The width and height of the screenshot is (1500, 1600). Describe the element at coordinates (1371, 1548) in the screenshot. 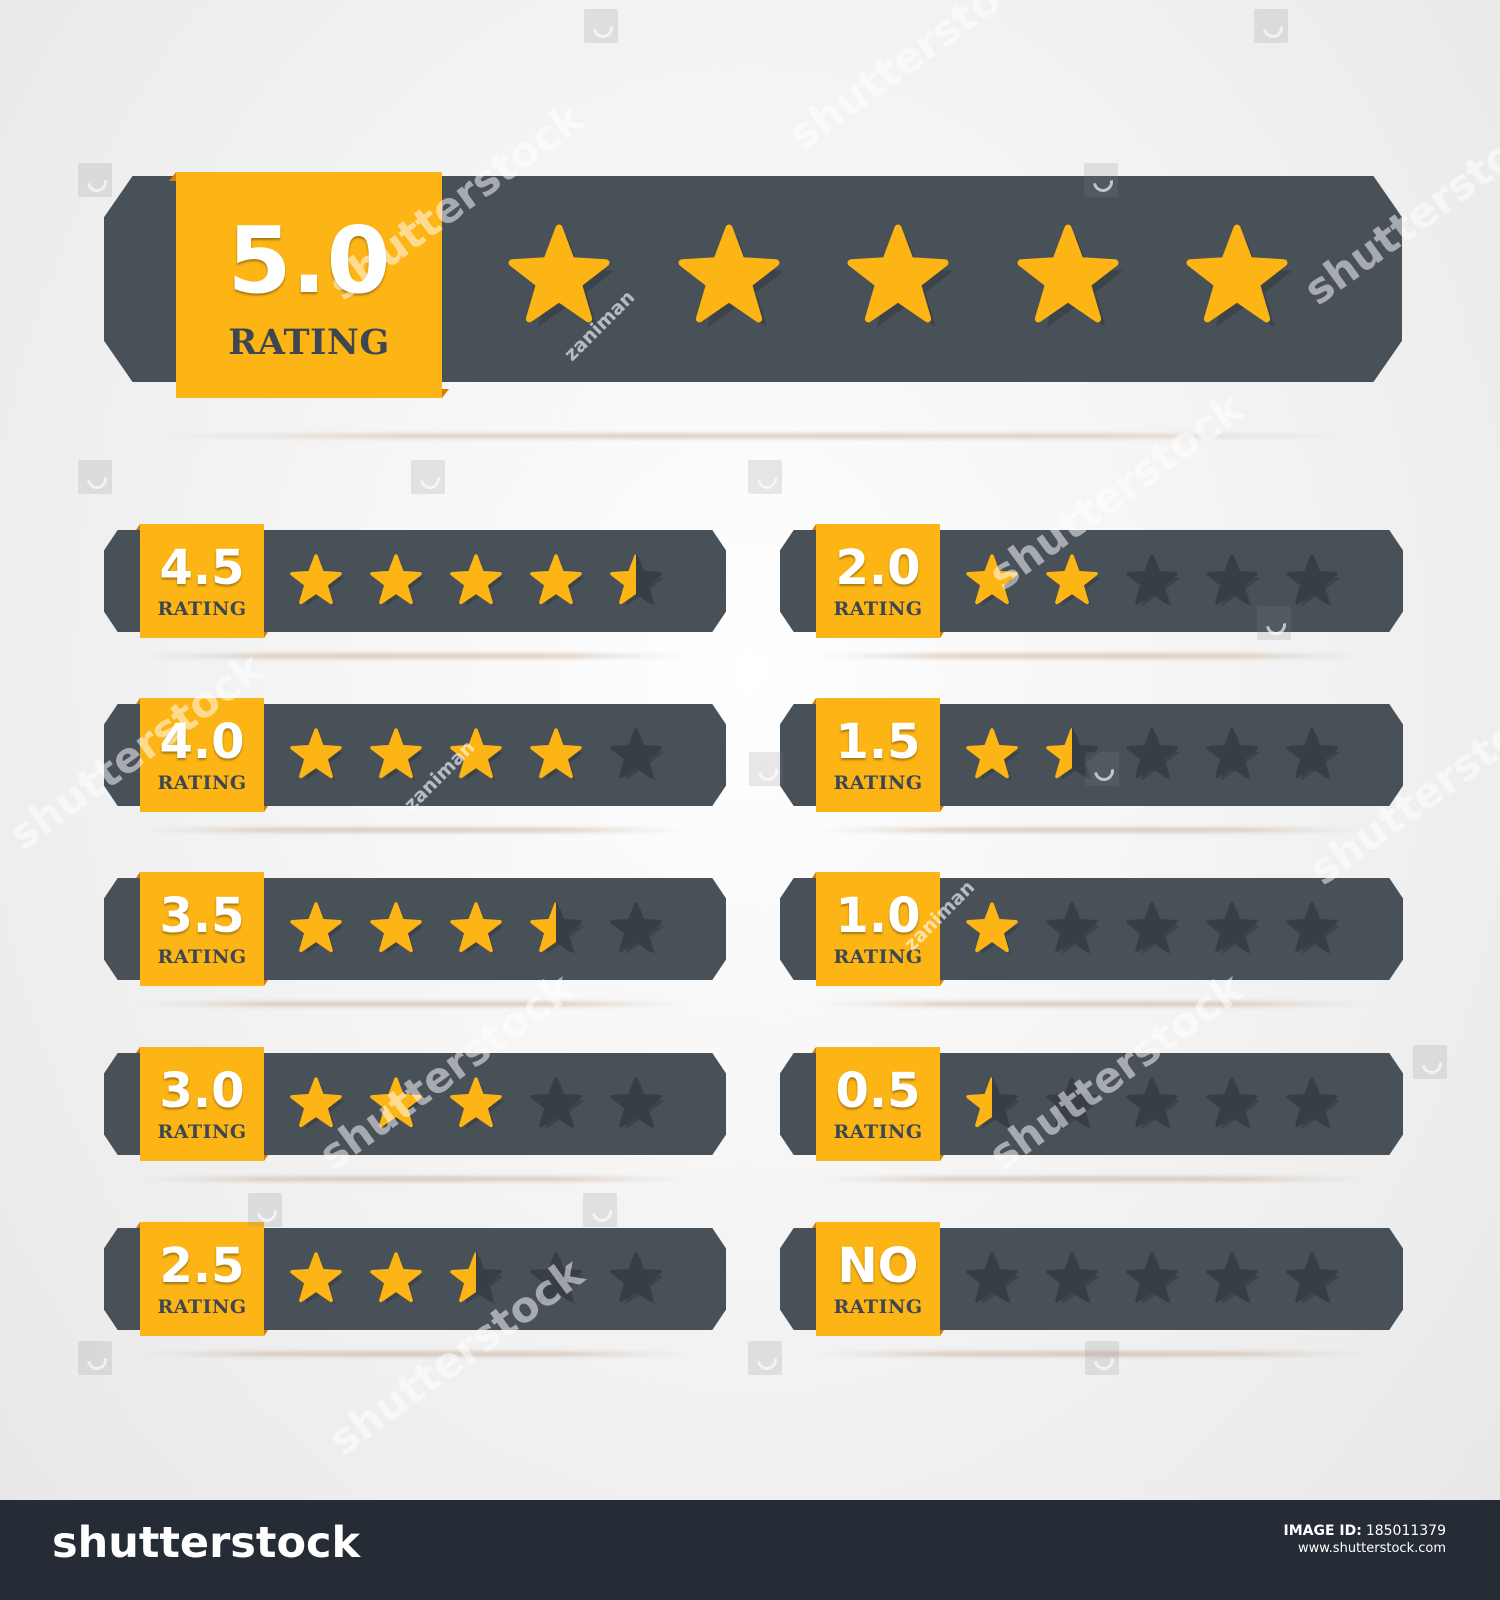

I see `footer-url: www.shutterstock.com` at that location.